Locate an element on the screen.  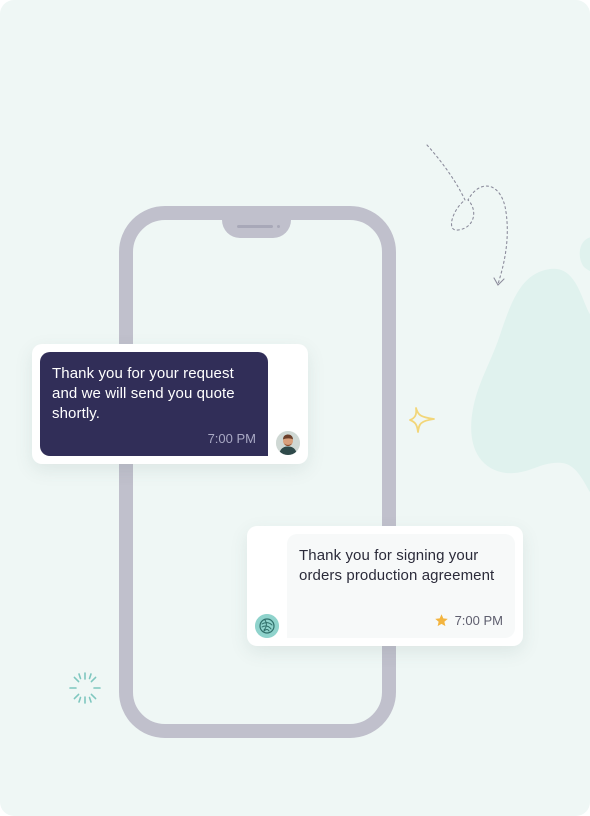
phone-camera is located at coordinates (278, 226).